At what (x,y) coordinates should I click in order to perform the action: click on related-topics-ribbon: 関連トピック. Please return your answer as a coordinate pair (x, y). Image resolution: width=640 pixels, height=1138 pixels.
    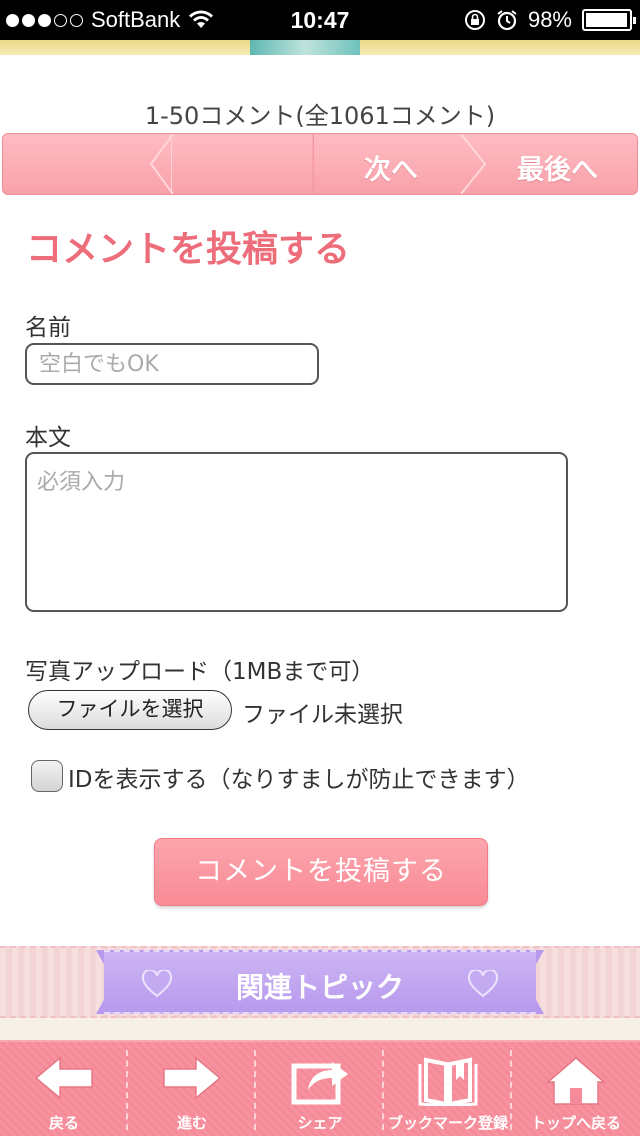
    Looking at the image, I should click on (320, 982).